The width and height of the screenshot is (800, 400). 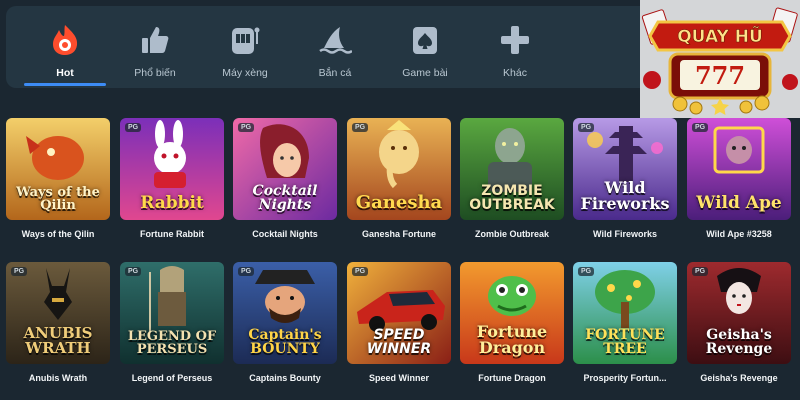 What do you see at coordinates (155, 73) in the screenshot?
I see `tab-label: Phổ biến` at bounding box center [155, 73].